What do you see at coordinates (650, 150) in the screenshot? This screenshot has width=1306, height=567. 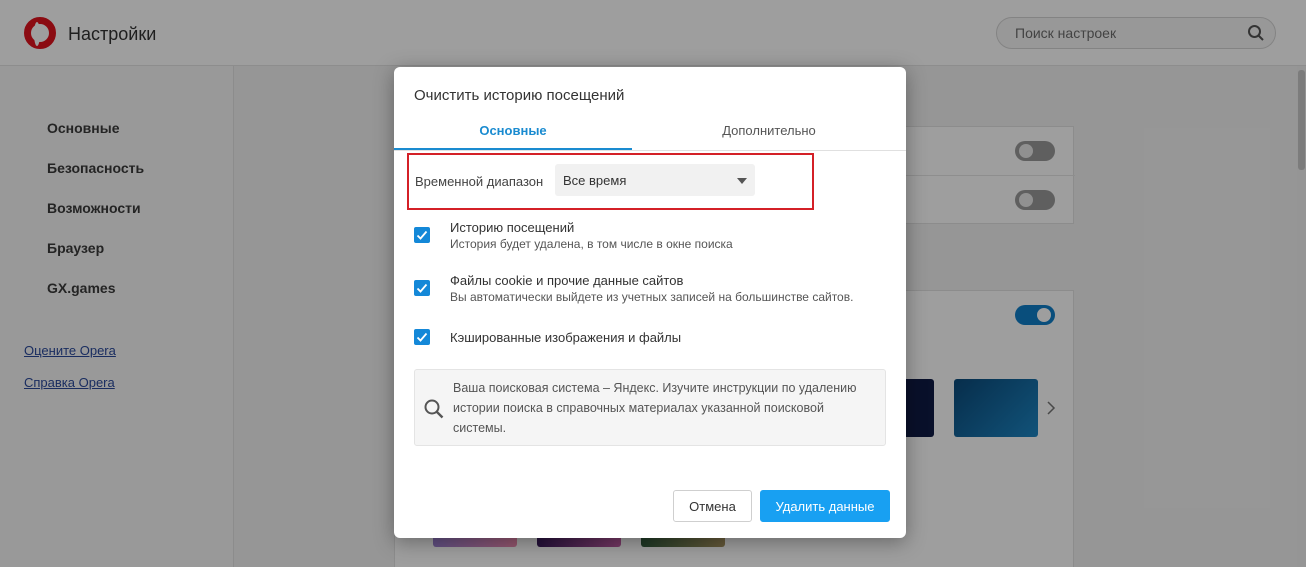 I see `tab-divider` at bounding box center [650, 150].